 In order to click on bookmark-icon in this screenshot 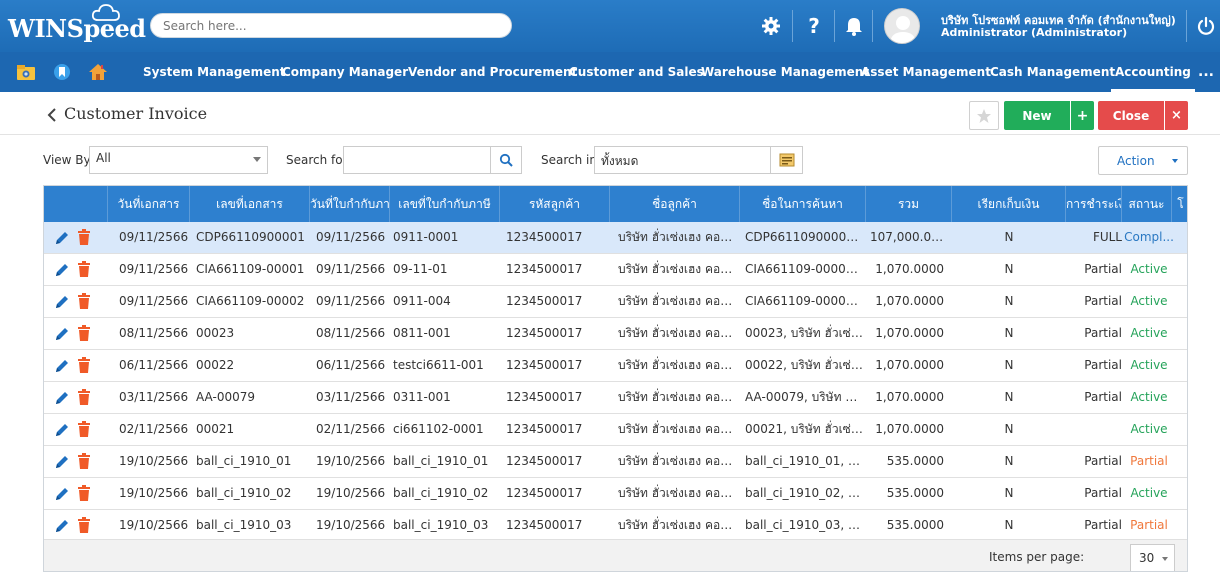, I will do `click(62, 72)`.